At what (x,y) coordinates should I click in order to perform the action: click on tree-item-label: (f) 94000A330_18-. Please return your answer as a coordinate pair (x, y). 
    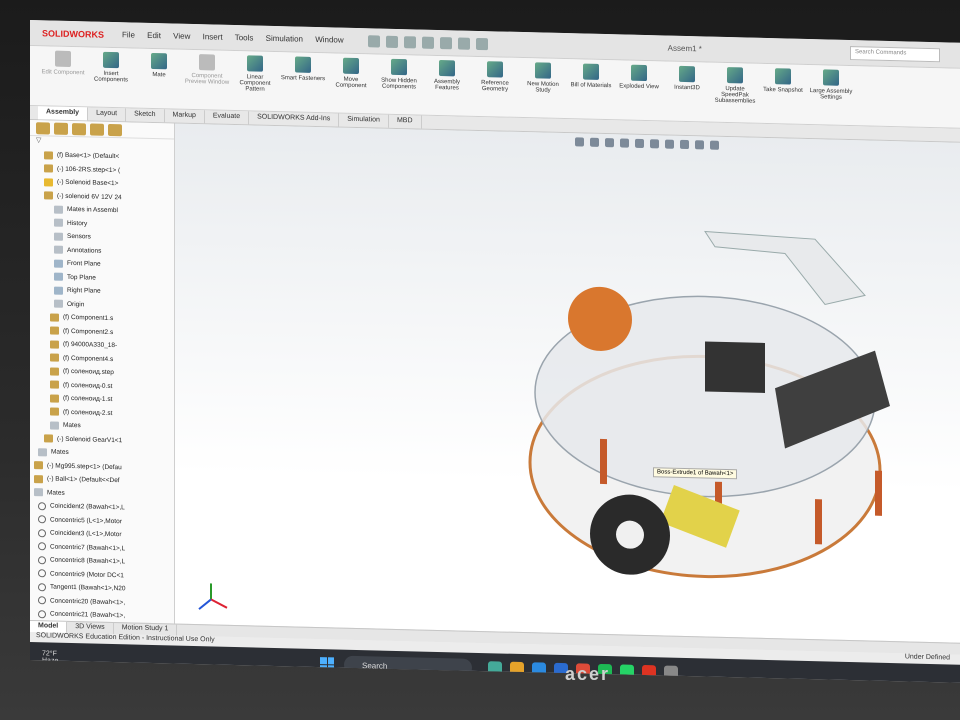
    Looking at the image, I should click on (90, 345).